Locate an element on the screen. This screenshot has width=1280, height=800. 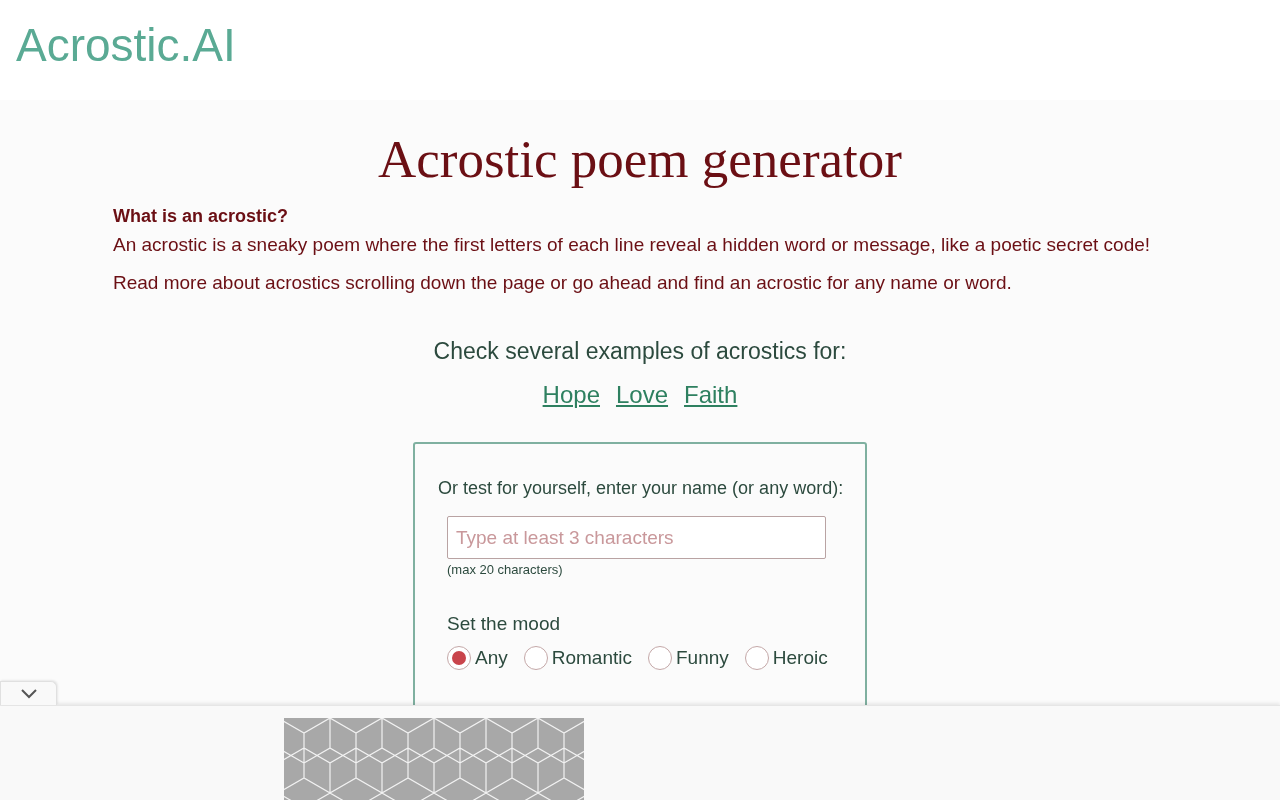
radio-label: Any is located at coordinates (491, 658).